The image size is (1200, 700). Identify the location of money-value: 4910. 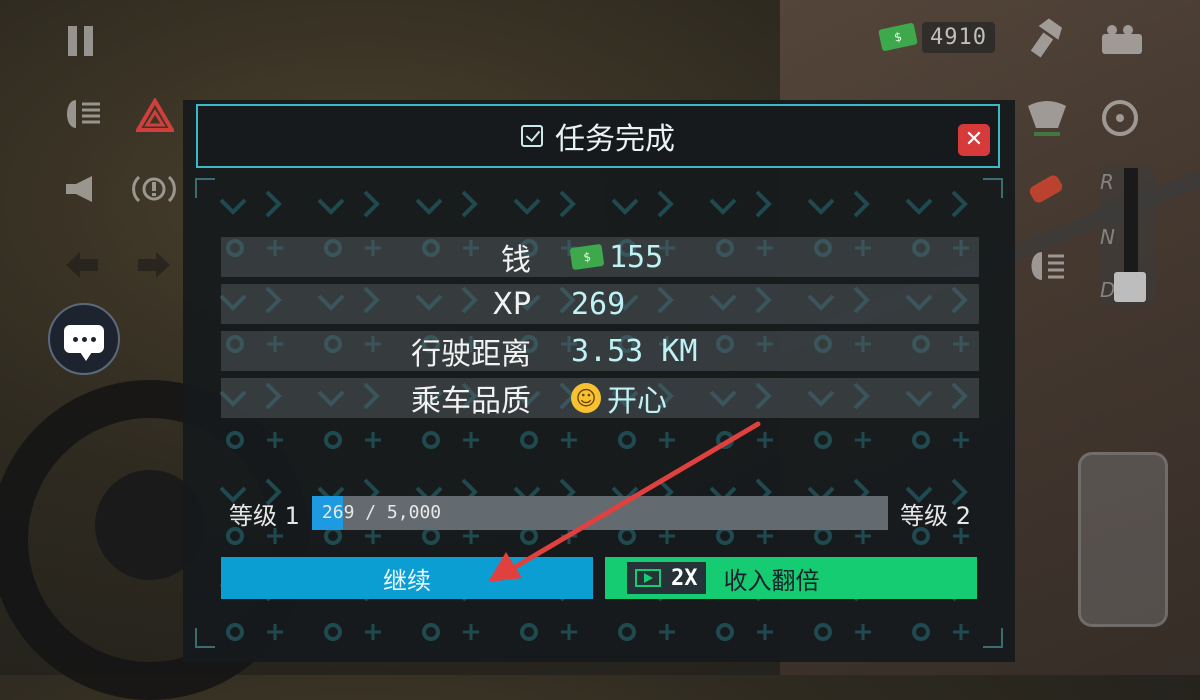
(958, 37).